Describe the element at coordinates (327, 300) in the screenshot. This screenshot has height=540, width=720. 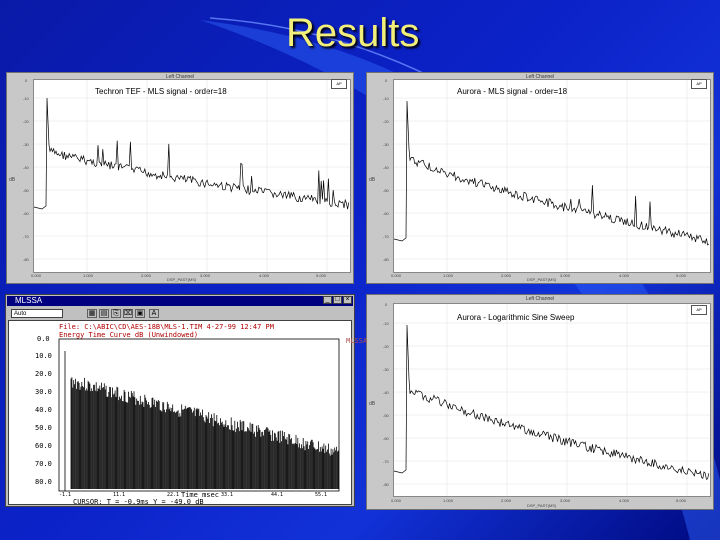
I see `minimize-button: _` at that location.